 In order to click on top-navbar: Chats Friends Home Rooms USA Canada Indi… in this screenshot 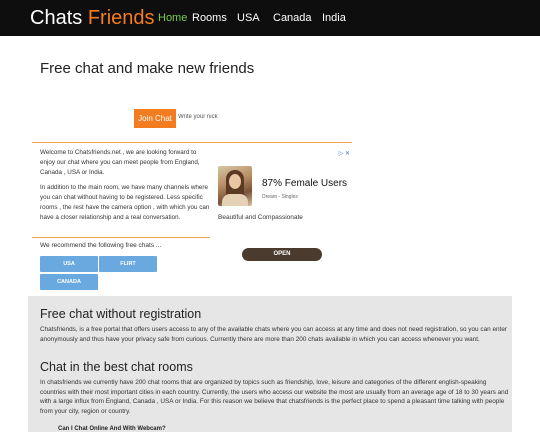, I will do `click(270, 18)`.